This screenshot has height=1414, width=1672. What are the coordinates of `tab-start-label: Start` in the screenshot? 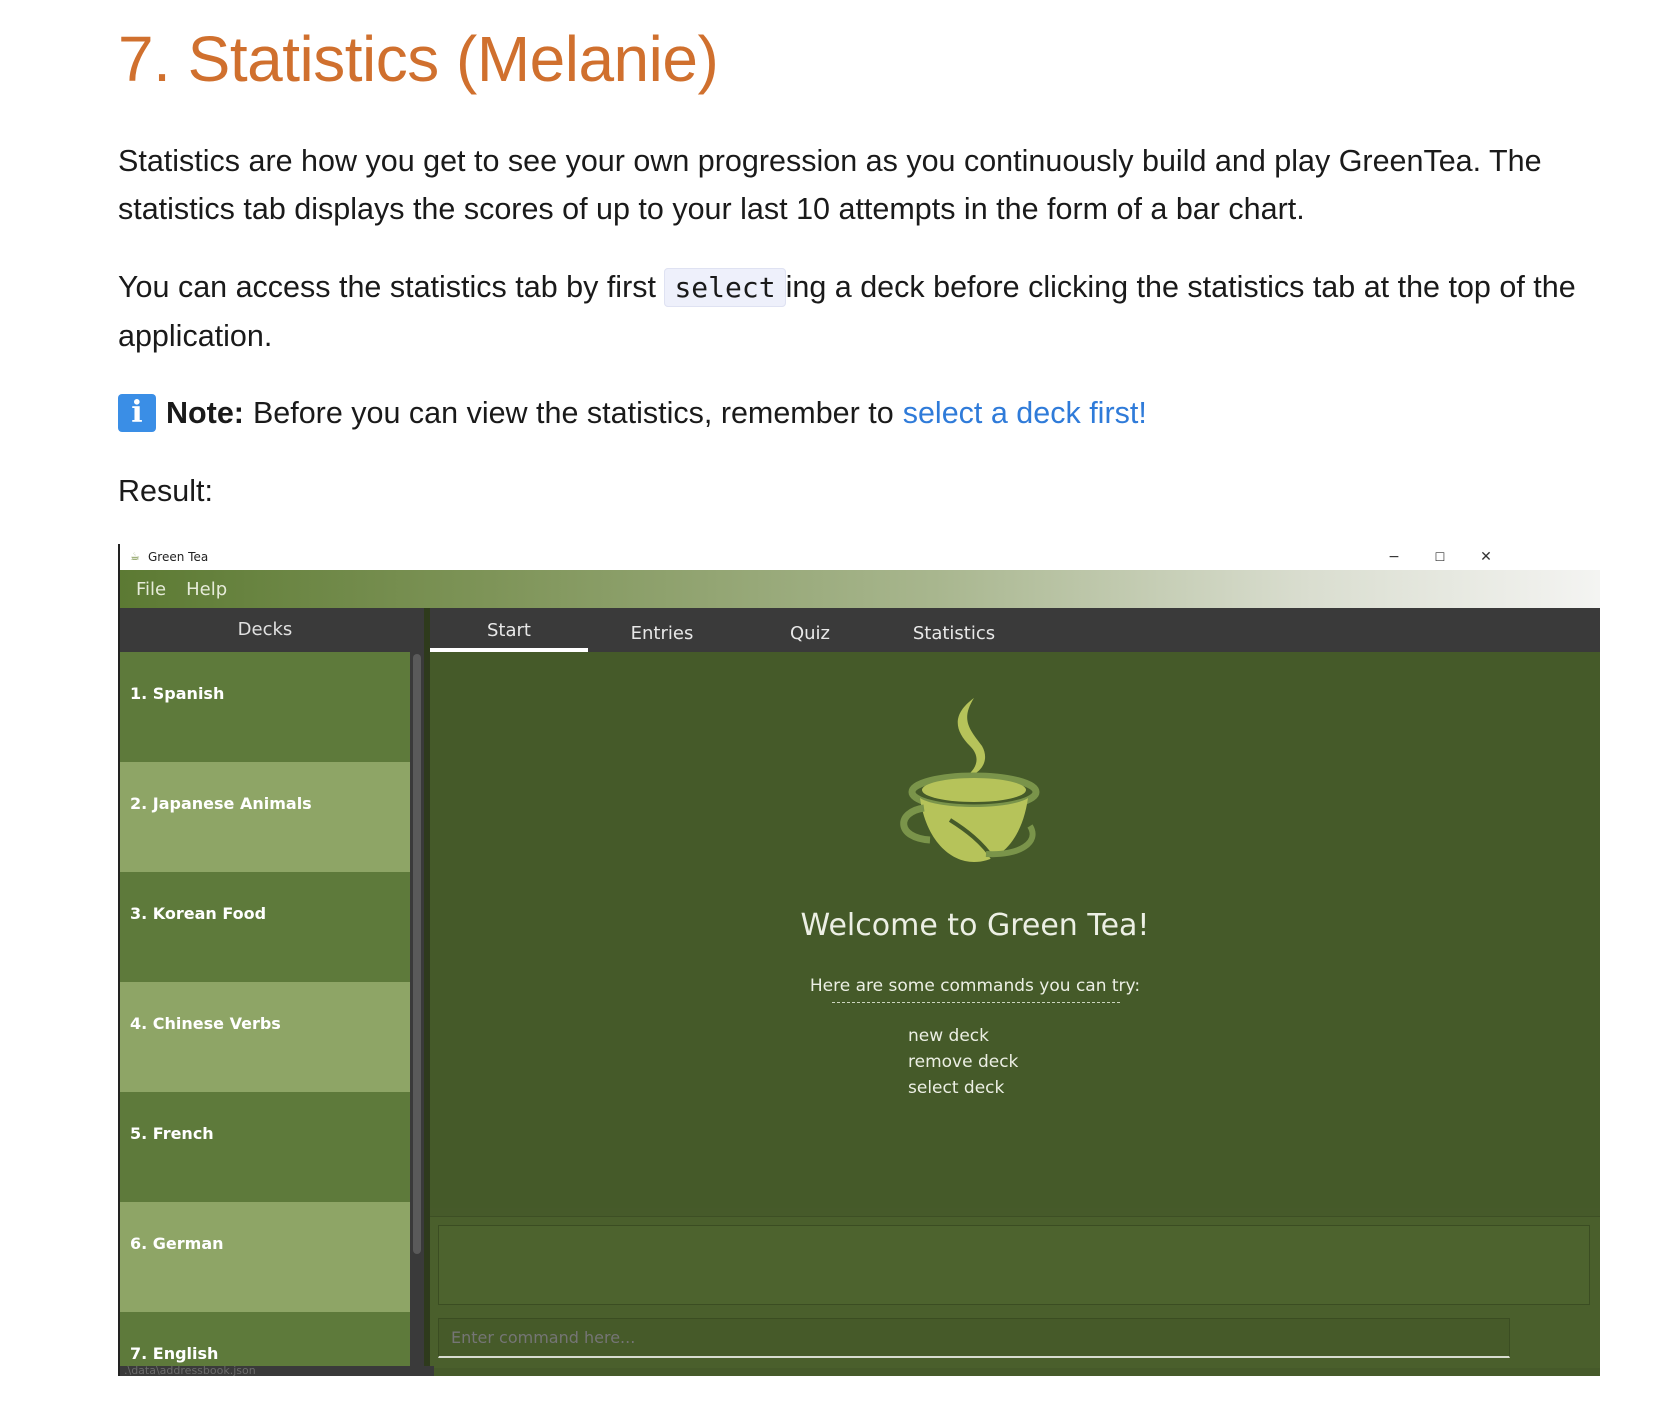 It's located at (509, 630).